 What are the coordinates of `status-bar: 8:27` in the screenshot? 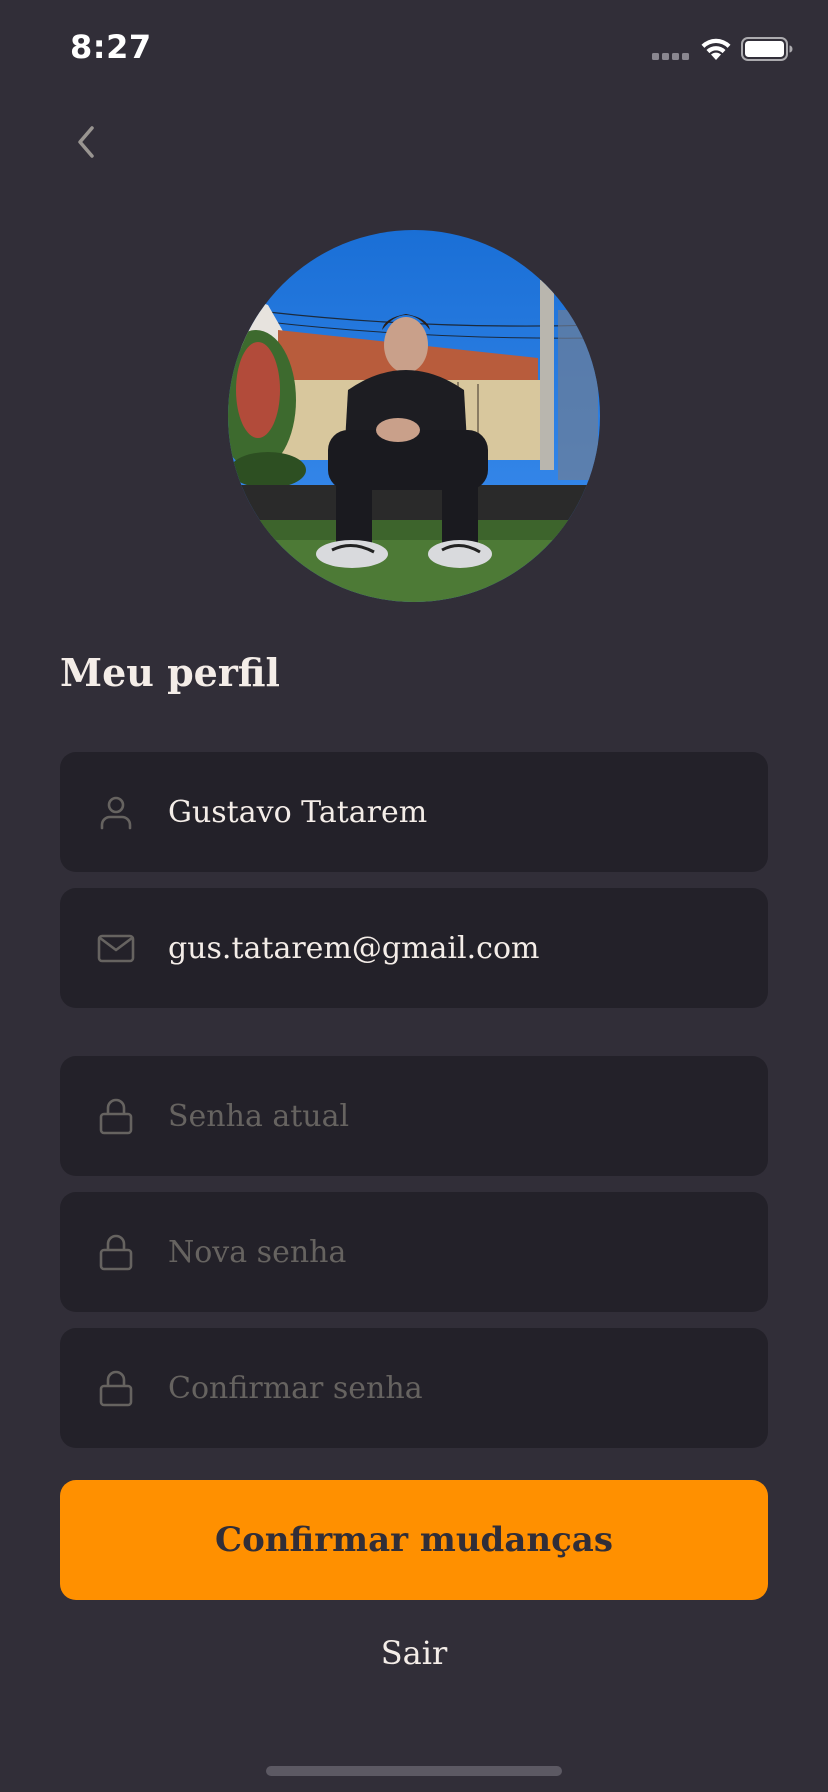 It's located at (414, 50).